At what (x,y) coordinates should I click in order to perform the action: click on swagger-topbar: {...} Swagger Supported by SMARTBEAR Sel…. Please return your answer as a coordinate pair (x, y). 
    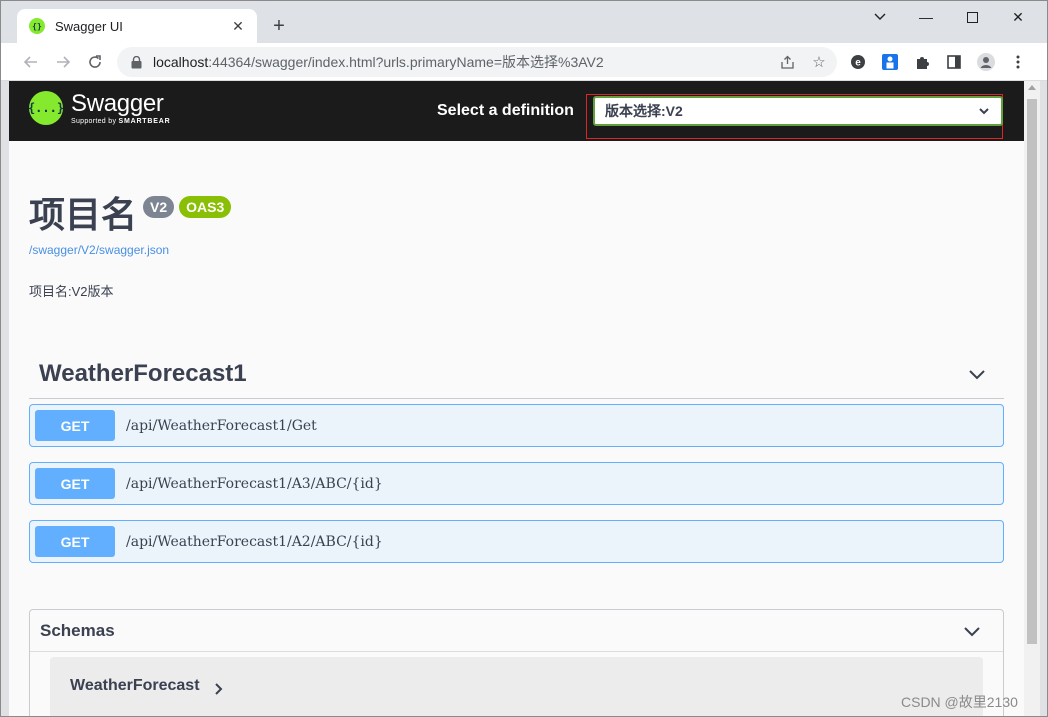
    Looking at the image, I should click on (516, 111).